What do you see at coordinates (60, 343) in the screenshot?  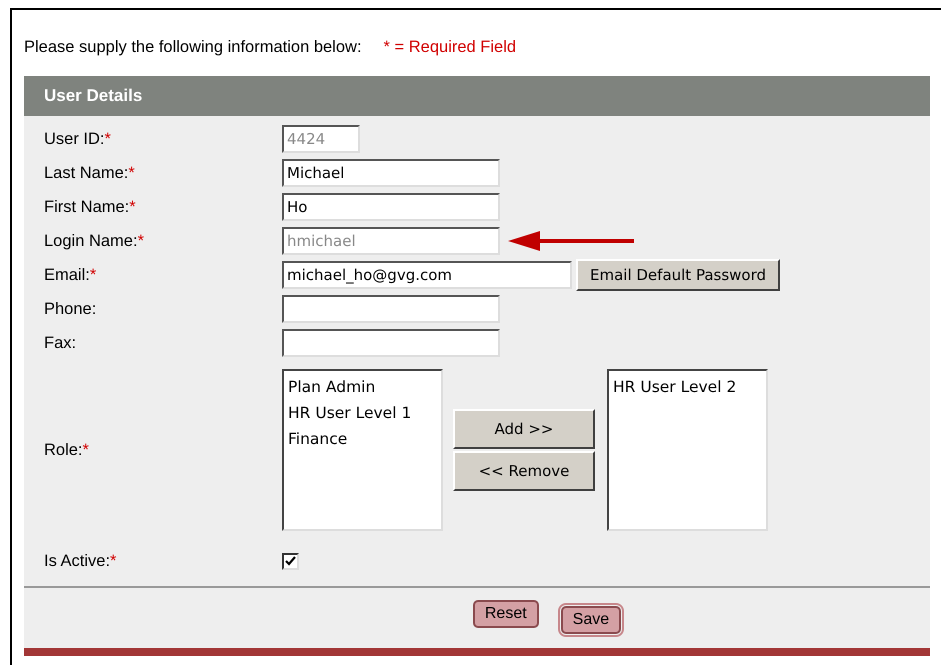 I see `field-label: Fax:` at bounding box center [60, 343].